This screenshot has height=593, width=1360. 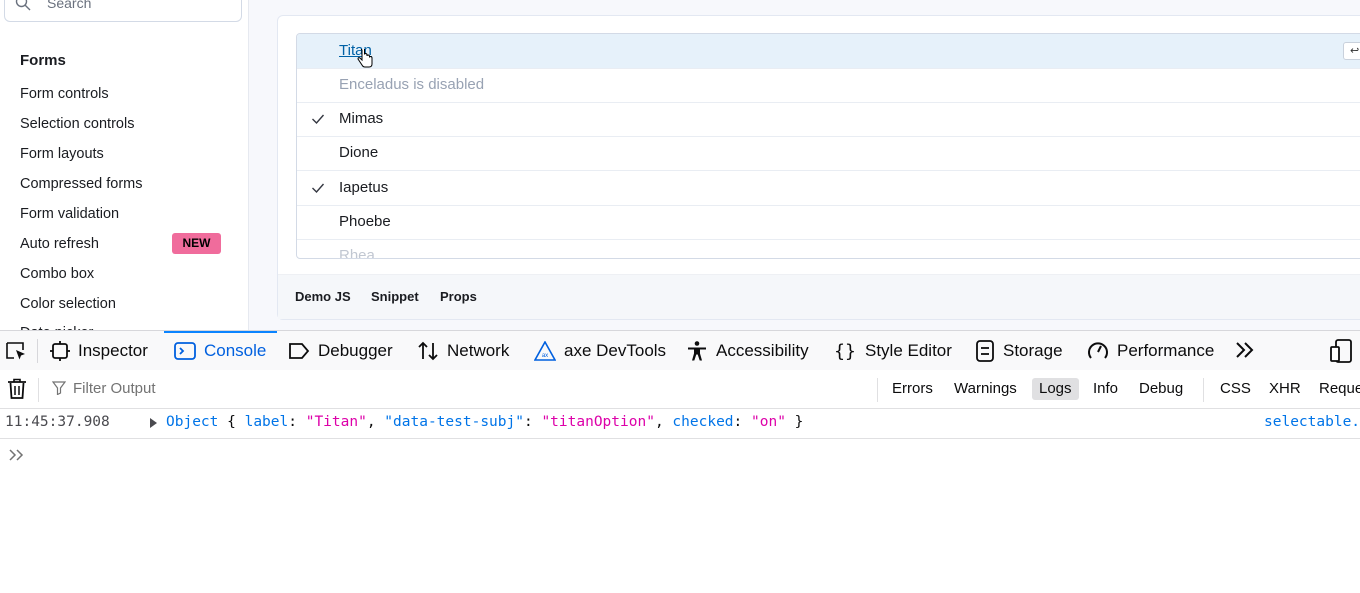 I want to click on tab-label: Accessibility, so click(x=762, y=350).